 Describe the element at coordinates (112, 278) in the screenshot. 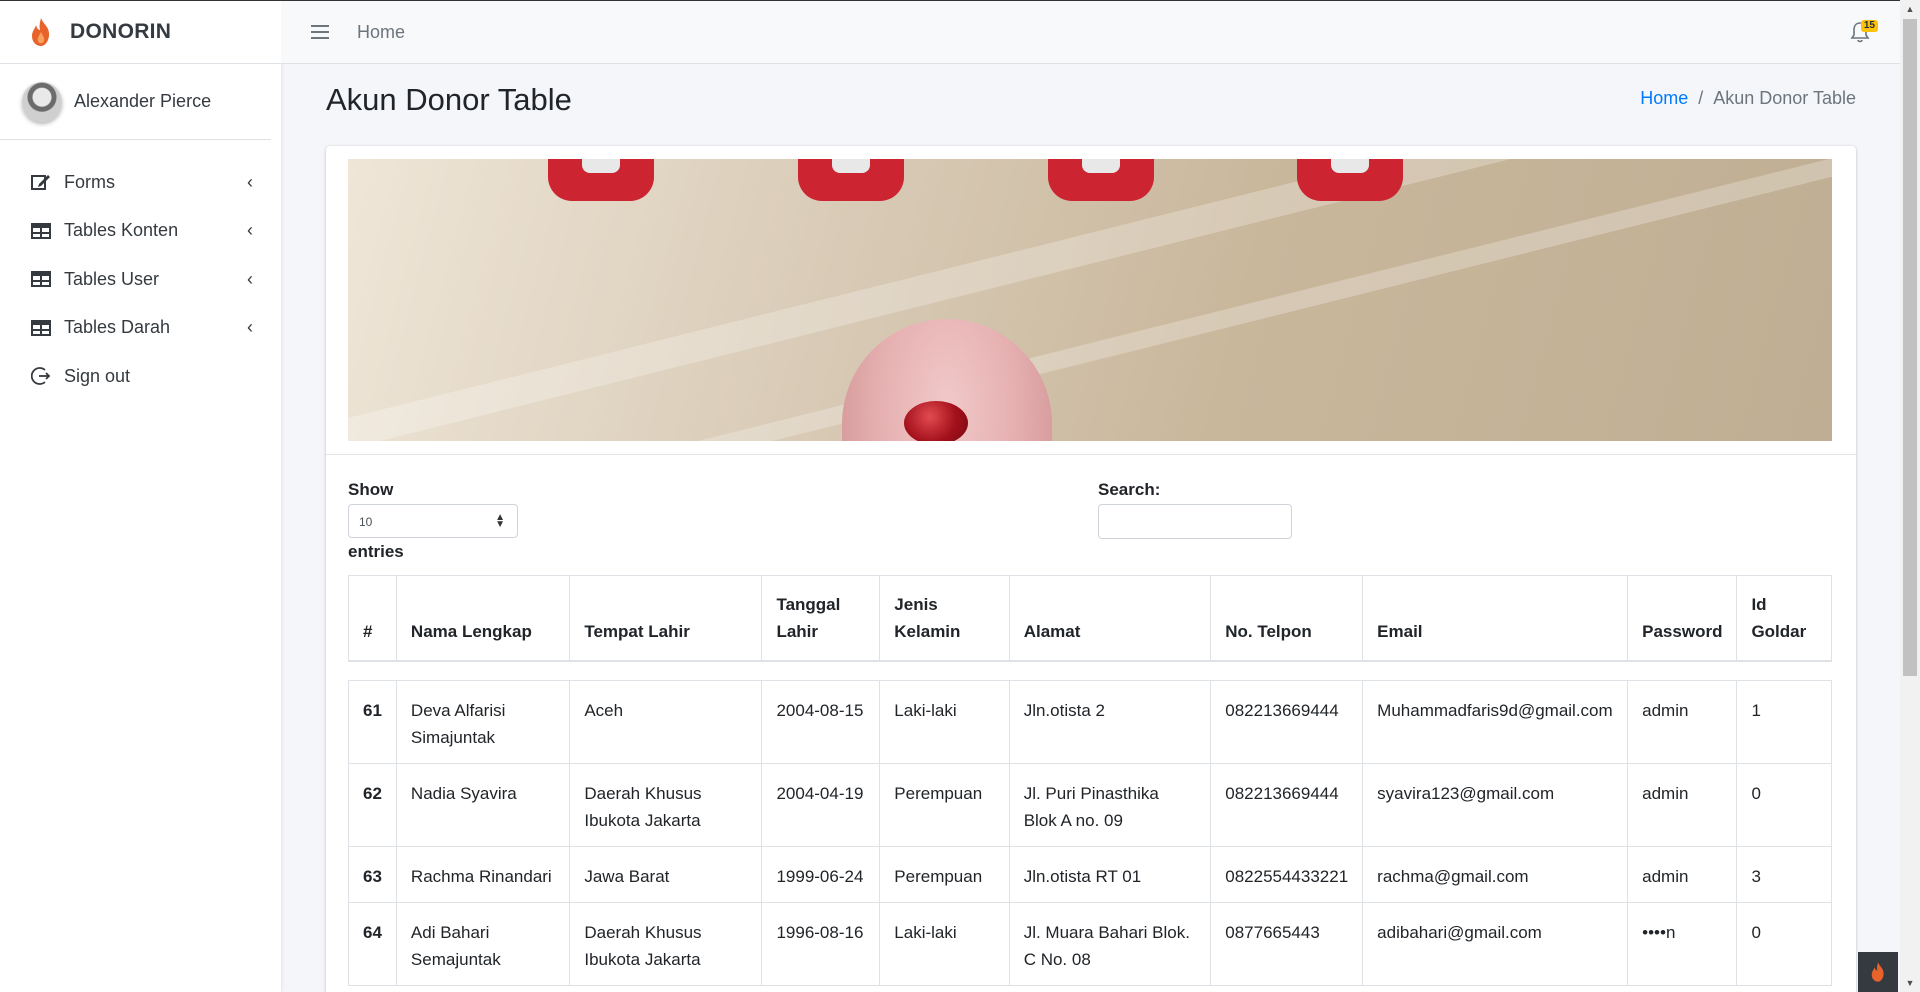

I see `sidebar-item-label: Tables User` at that location.